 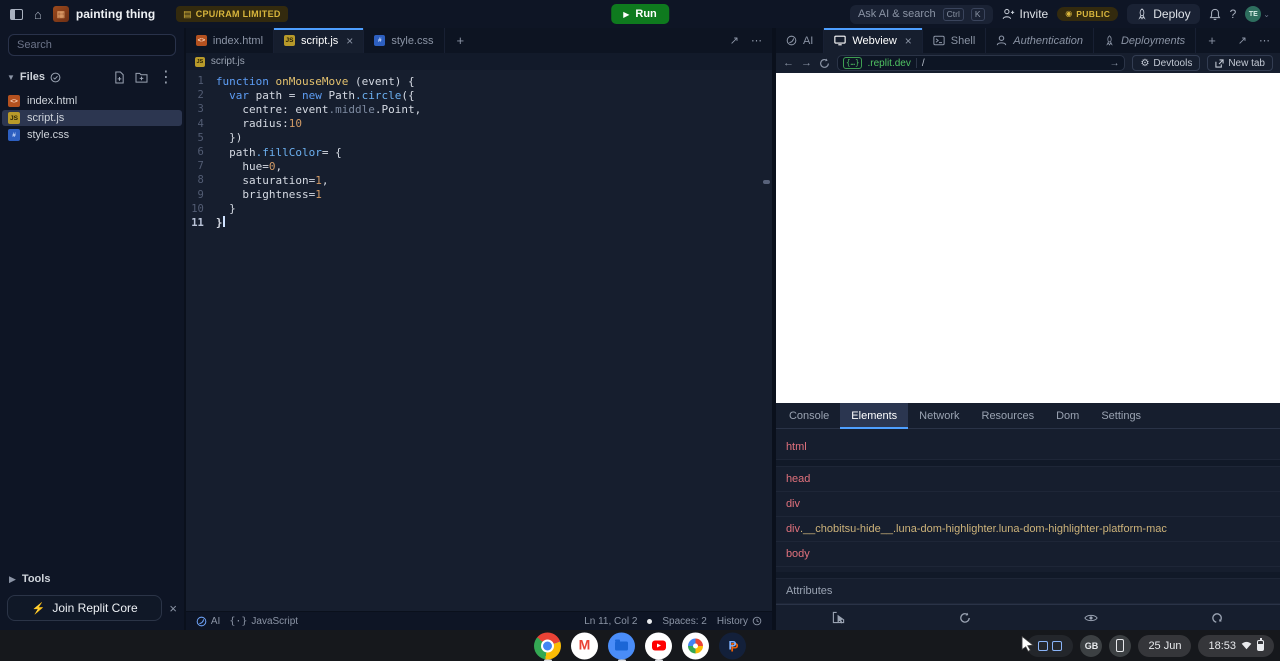 What do you see at coordinates (873, 40) in the screenshot?
I see `panel-tab-webview: Webview ×` at bounding box center [873, 40].